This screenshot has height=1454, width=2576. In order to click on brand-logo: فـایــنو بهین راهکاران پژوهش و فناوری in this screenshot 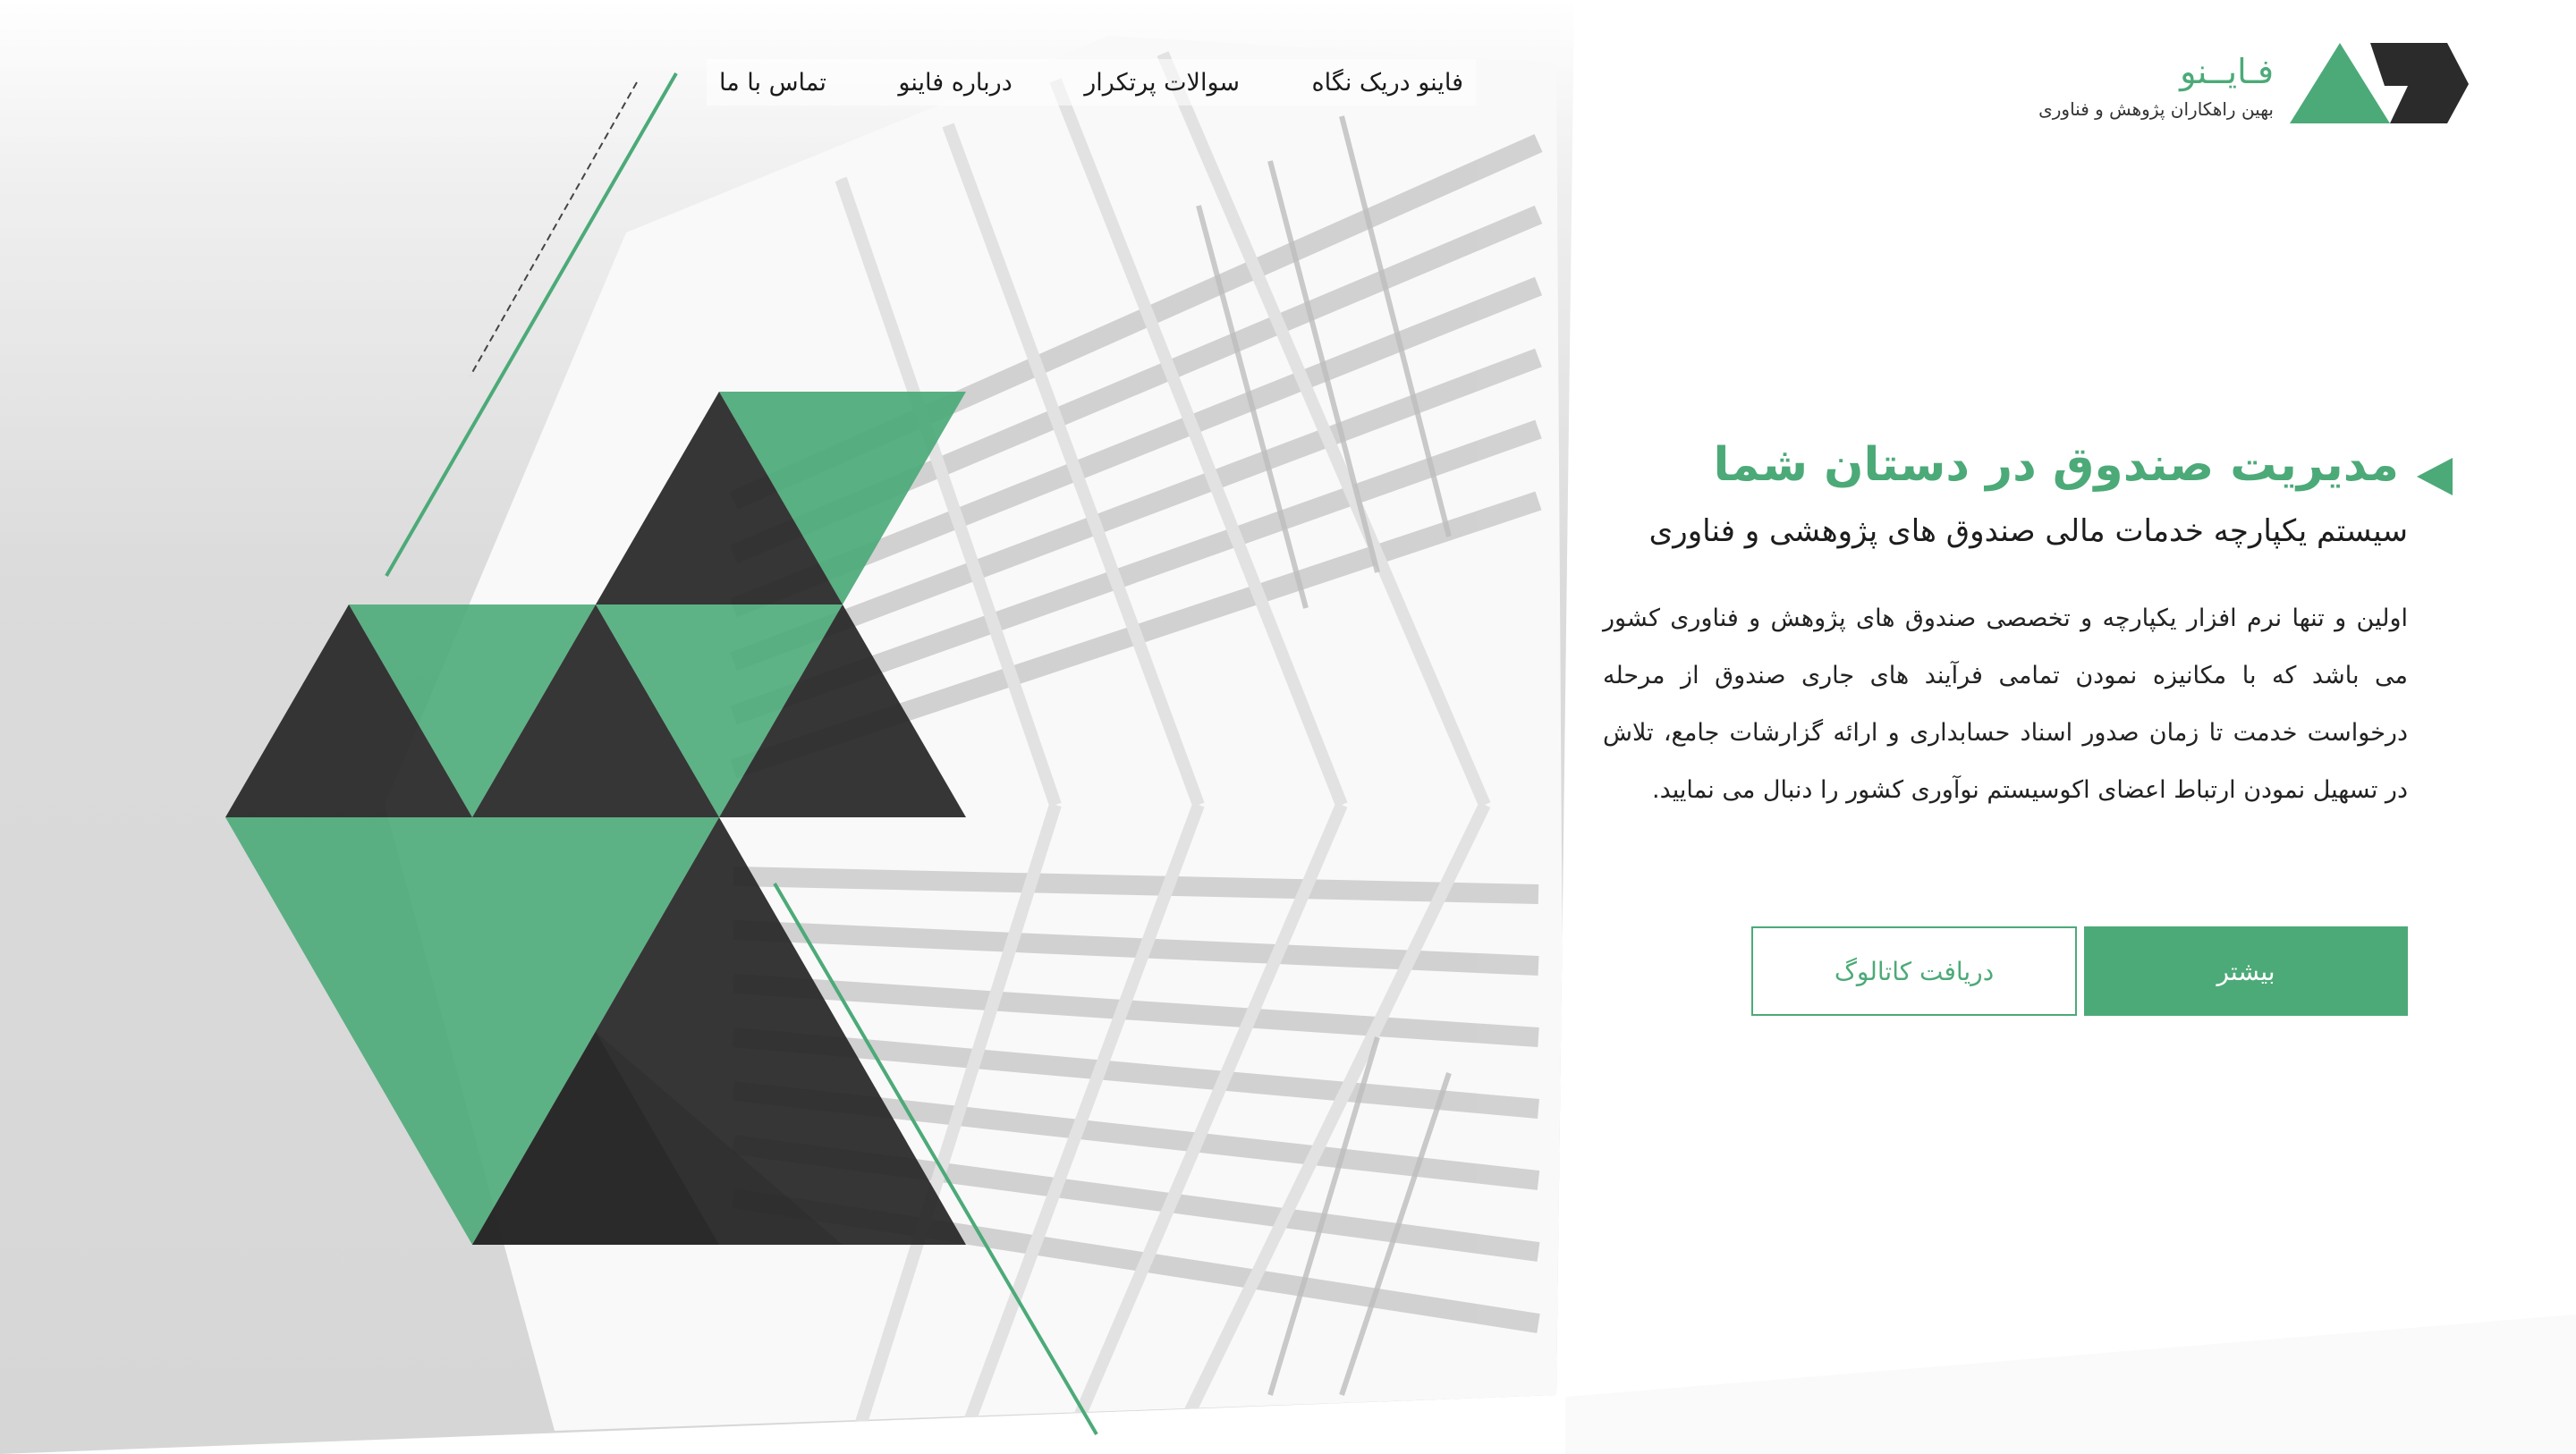, I will do `click(2253, 85)`.